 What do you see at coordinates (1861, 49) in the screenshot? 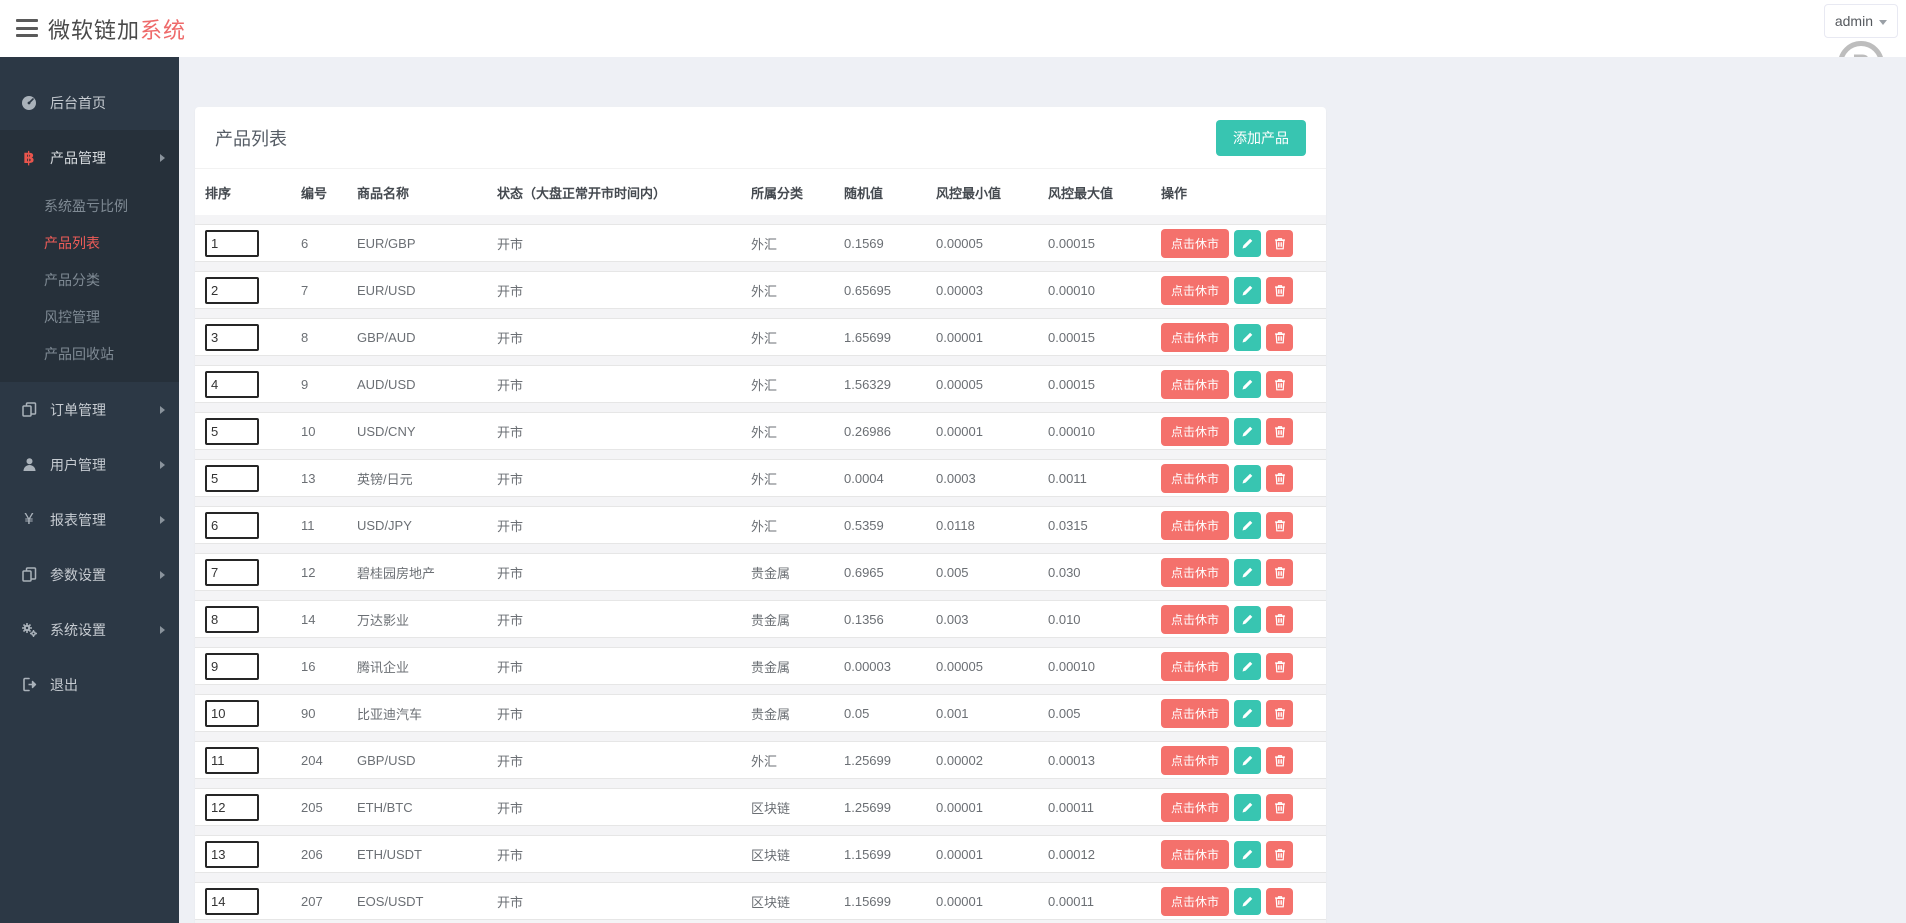
I see `avatar: R` at bounding box center [1861, 49].